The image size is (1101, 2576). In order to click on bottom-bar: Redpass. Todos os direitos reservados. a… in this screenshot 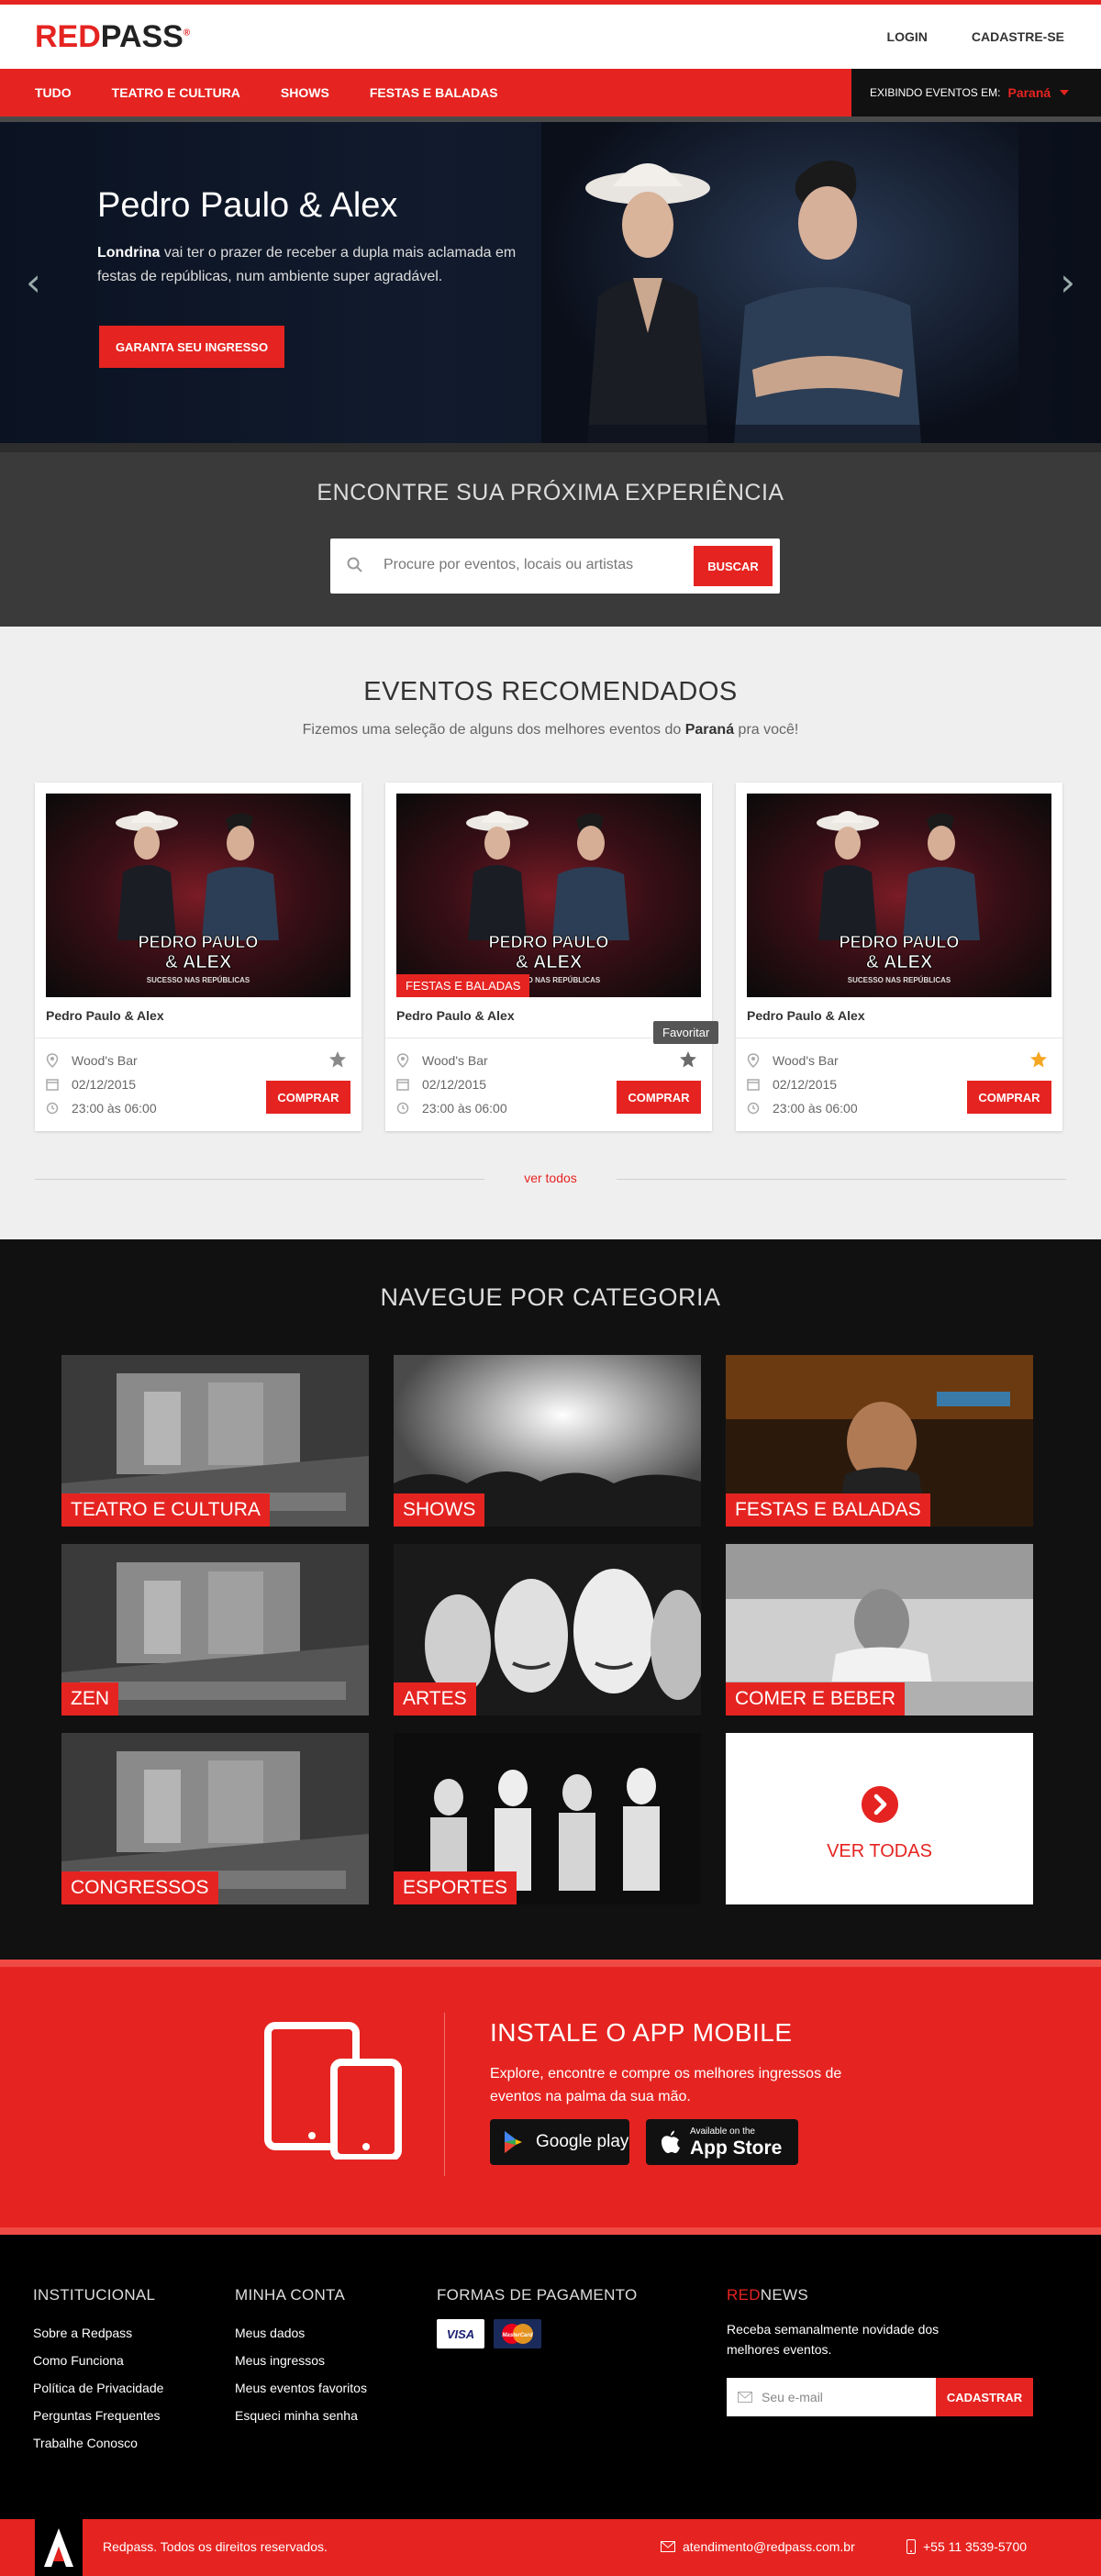, I will do `click(551, 2547)`.